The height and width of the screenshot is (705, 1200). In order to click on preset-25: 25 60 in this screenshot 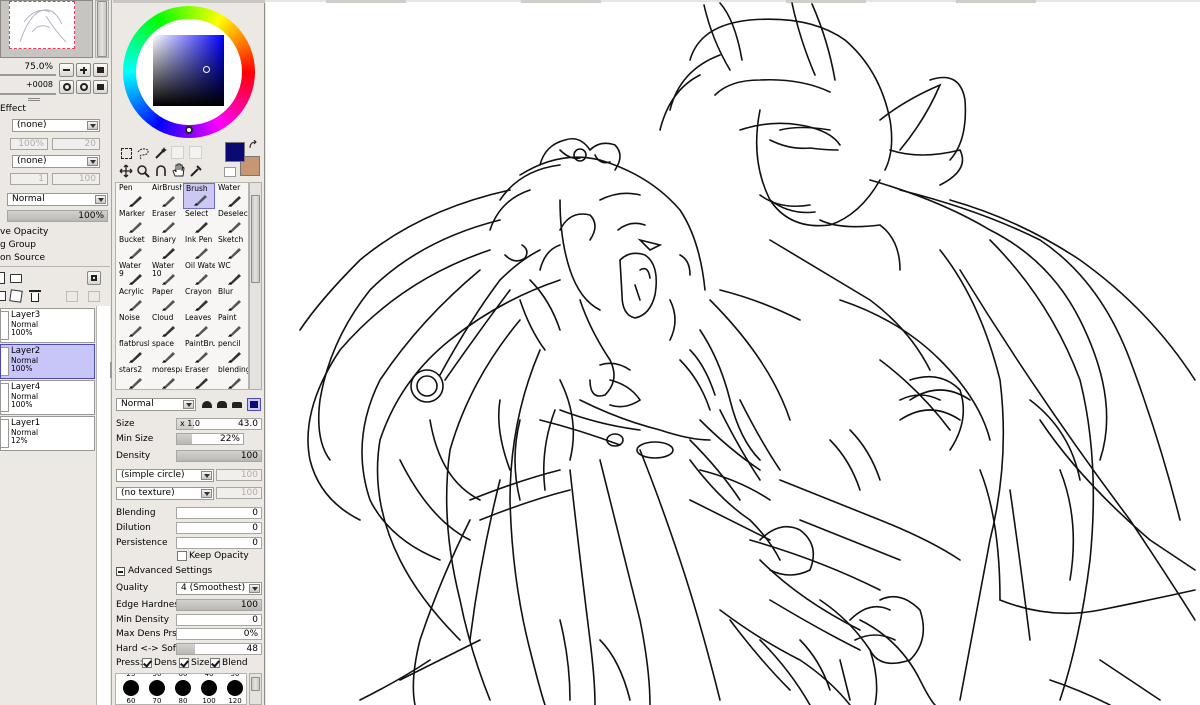, I will do `click(131, 689)`.